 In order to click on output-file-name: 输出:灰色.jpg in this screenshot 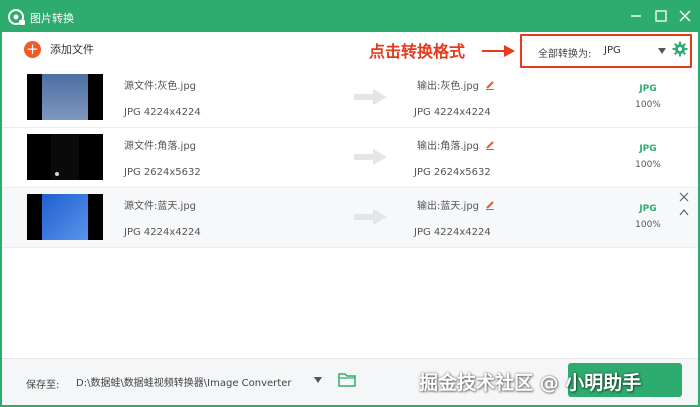, I will do `click(456, 84)`.